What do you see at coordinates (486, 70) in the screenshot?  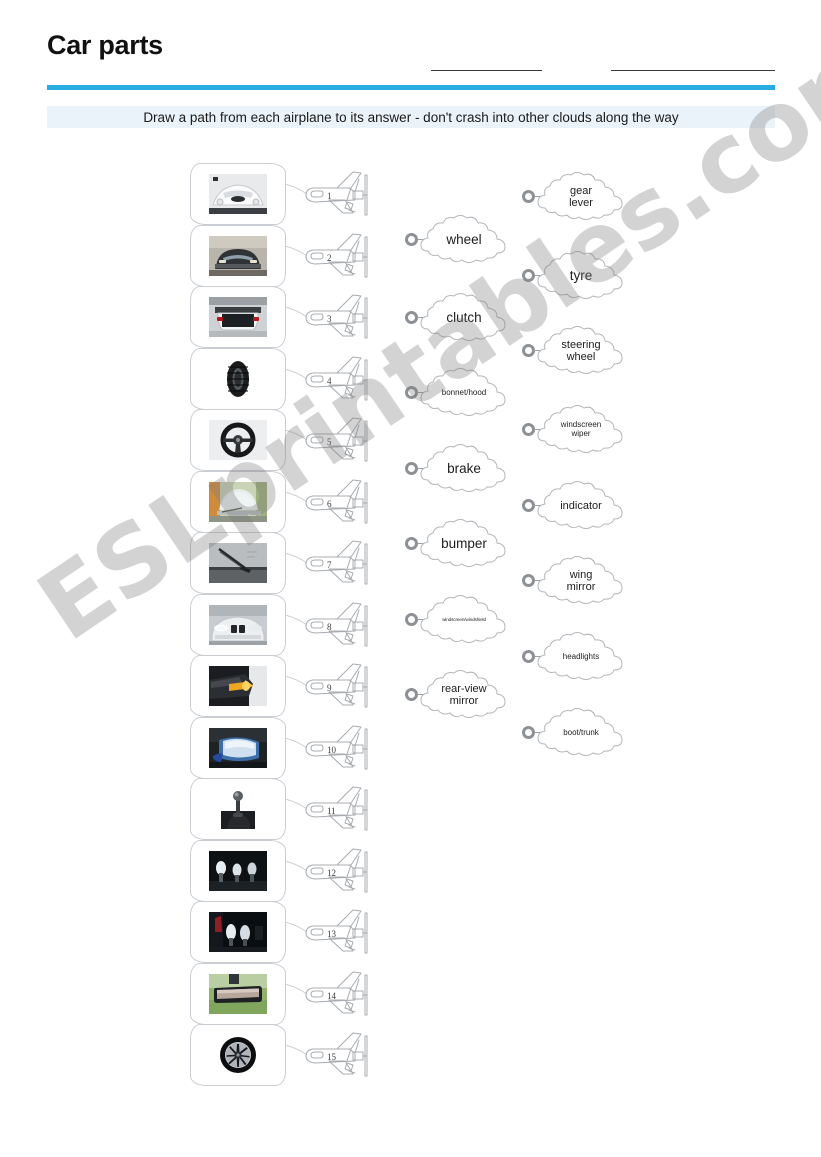 I see `name-blank-line` at bounding box center [486, 70].